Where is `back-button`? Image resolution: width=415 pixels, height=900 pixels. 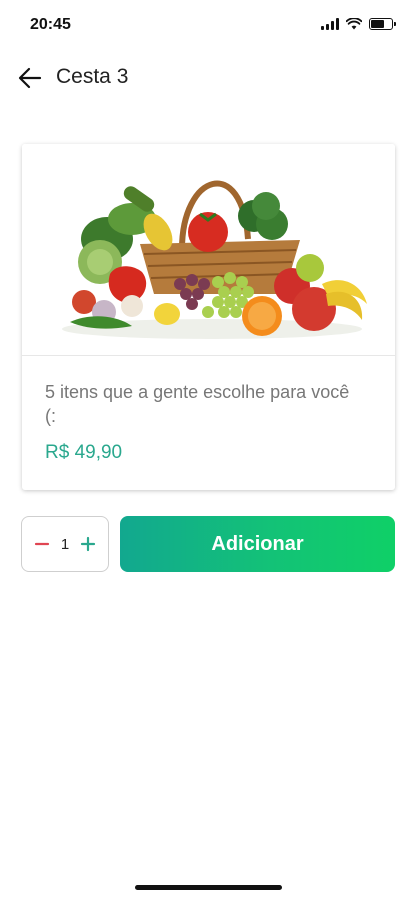 back-button is located at coordinates (30, 78).